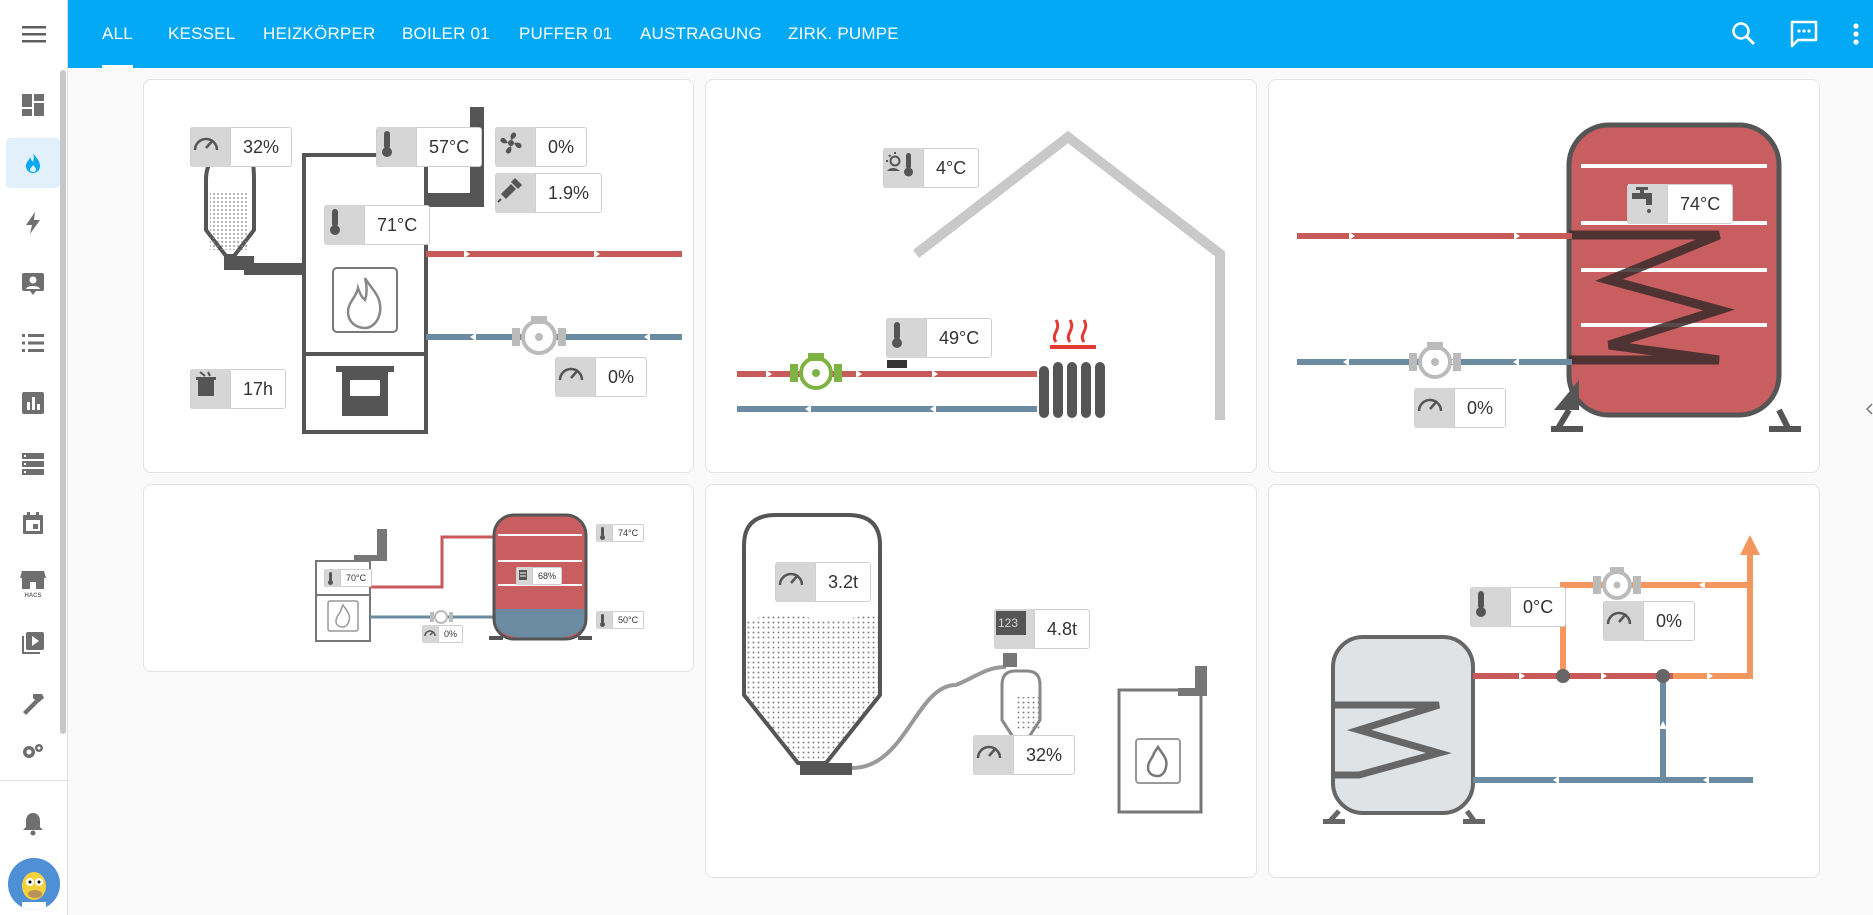  What do you see at coordinates (628, 620) in the screenshot?
I see `puffer-bottom-temp-value: 50°C` at bounding box center [628, 620].